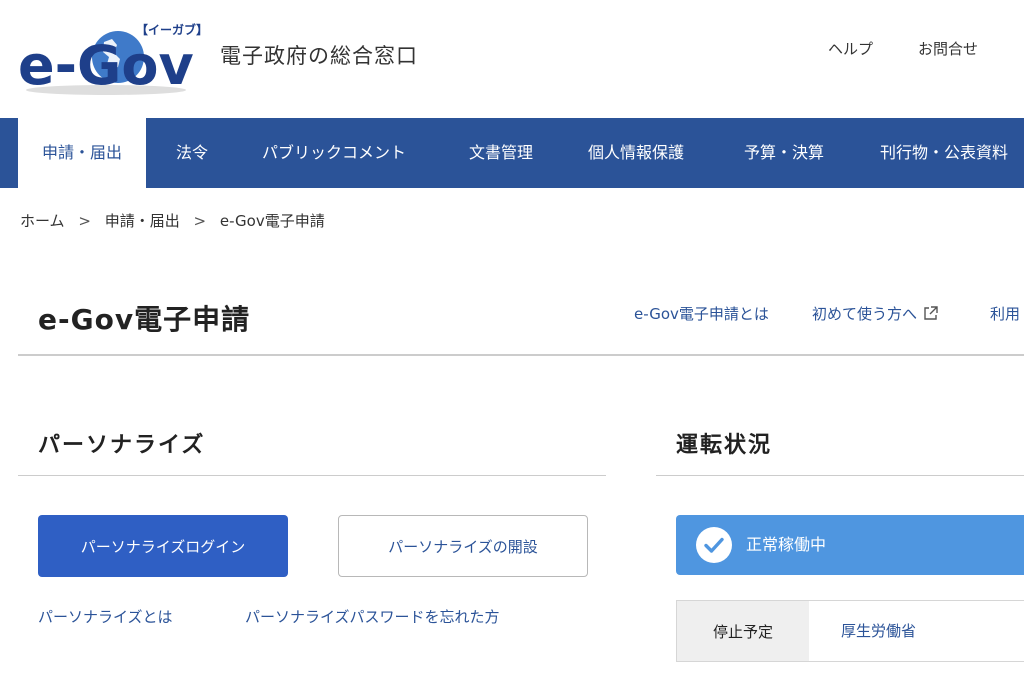 This screenshot has height=683, width=1024. What do you see at coordinates (786, 544) in the screenshot?
I see `status-text: 正常稼働中` at bounding box center [786, 544].